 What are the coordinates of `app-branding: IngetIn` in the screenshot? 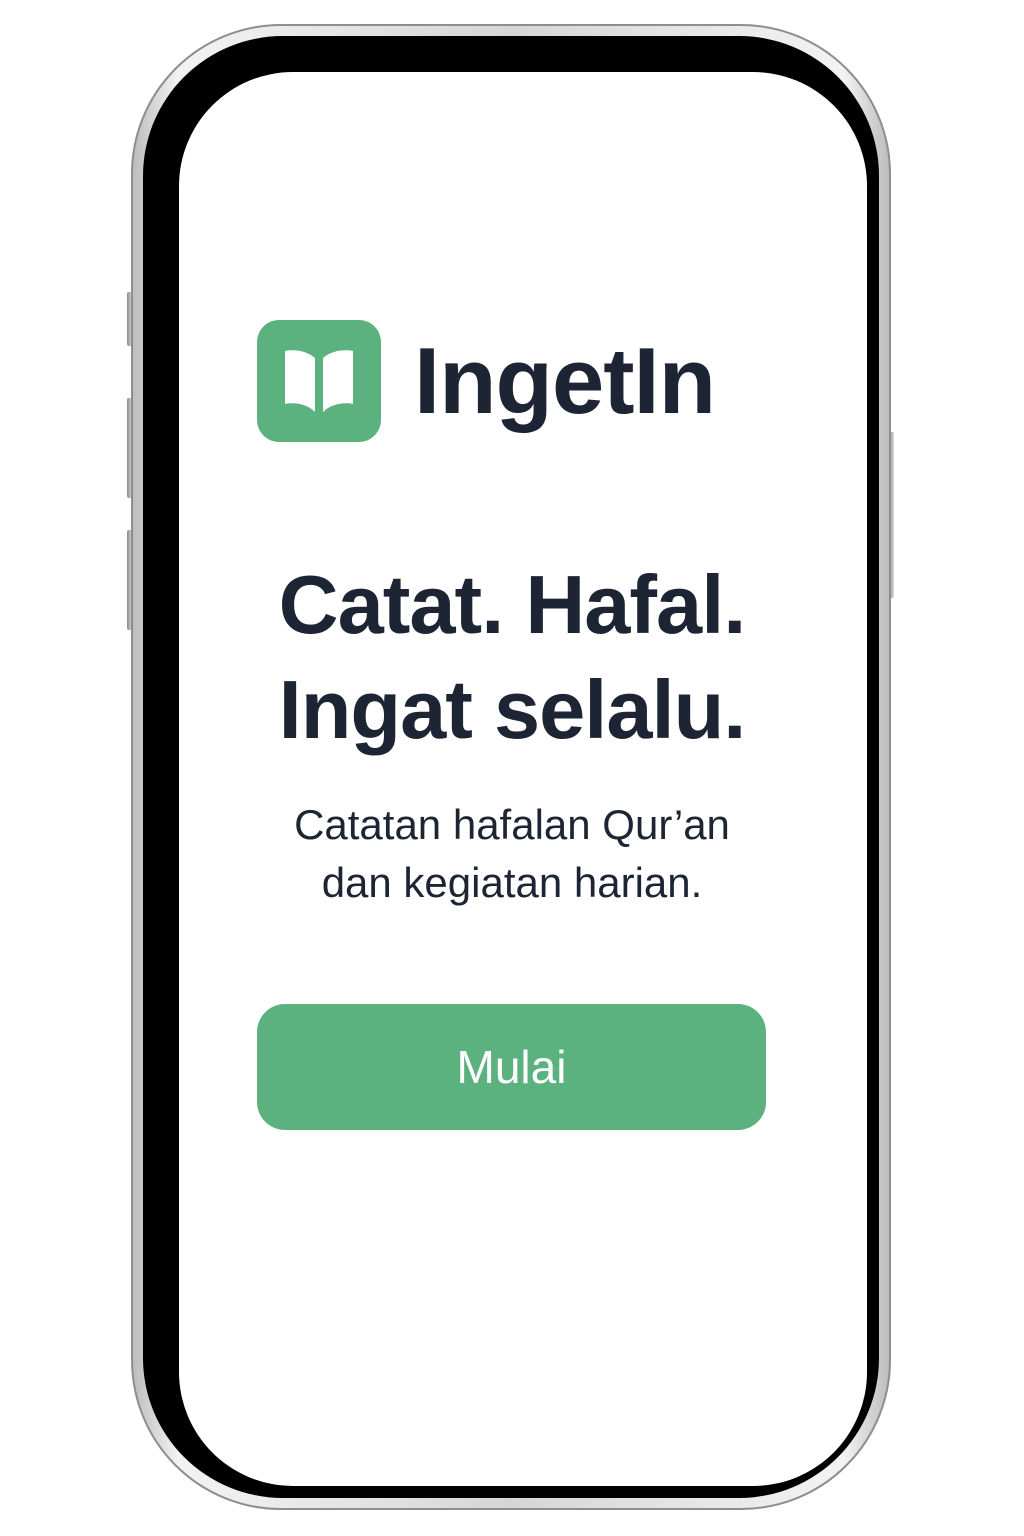 It's located at (517, 381).